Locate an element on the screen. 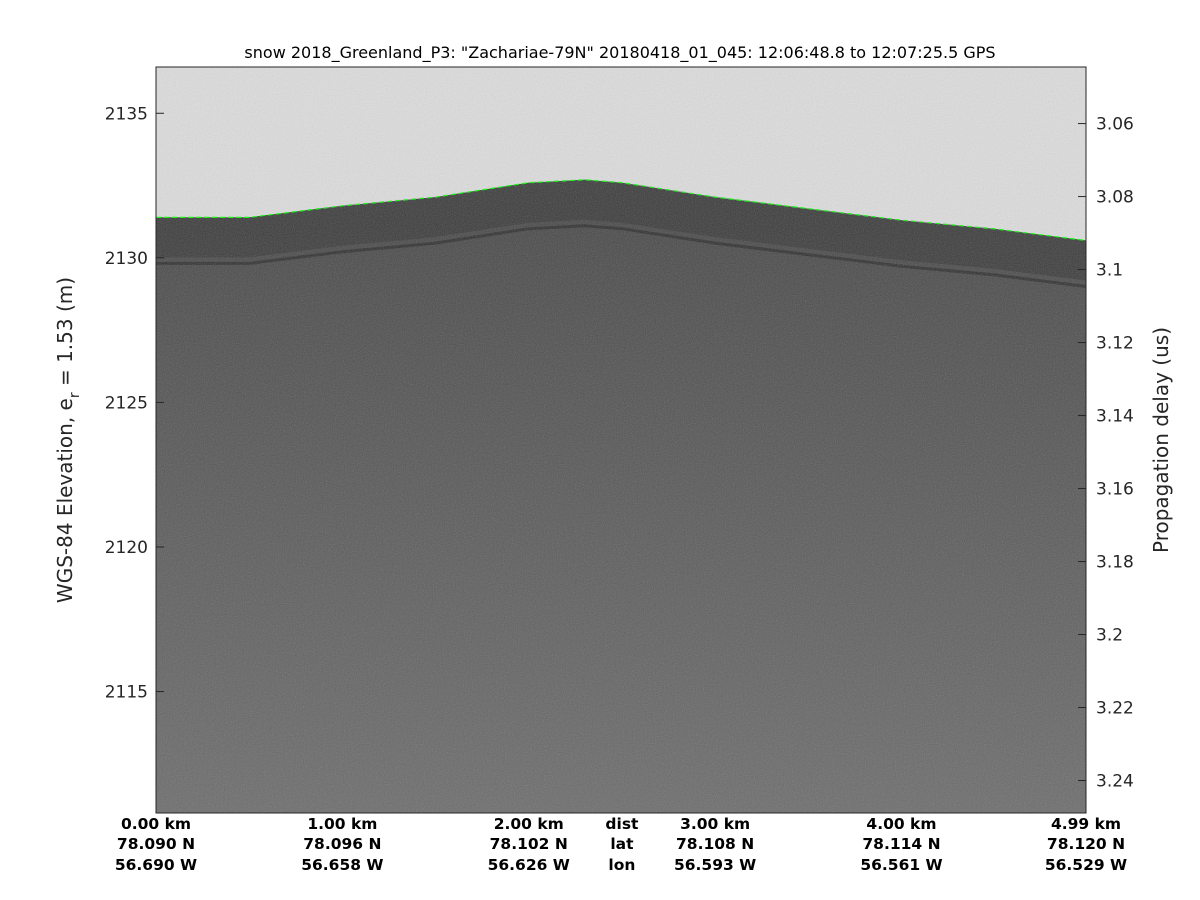 This screenshot has width=1200, height=900. x-label-lon: 56.561 W is located at coordinates (901, 865).